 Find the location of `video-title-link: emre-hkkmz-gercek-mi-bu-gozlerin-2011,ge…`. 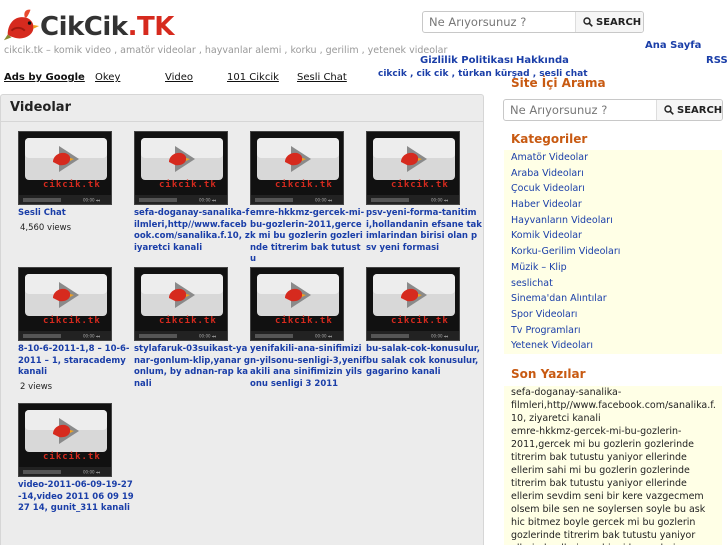

video-title-link: emre-hkkmz-gercek-mi-bu-gozlerin-2011,ge… is located at coordinates (308, 237).